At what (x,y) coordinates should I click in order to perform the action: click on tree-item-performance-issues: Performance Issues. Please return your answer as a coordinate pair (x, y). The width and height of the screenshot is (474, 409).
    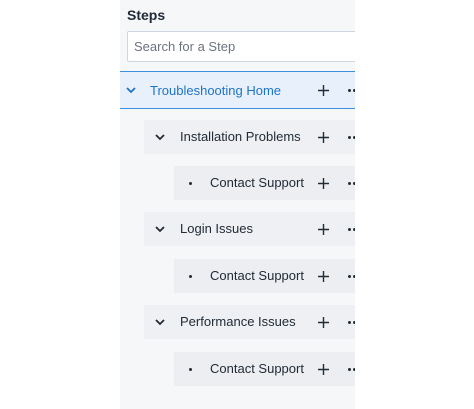
    Looking at the image, I should click on (249, 322).